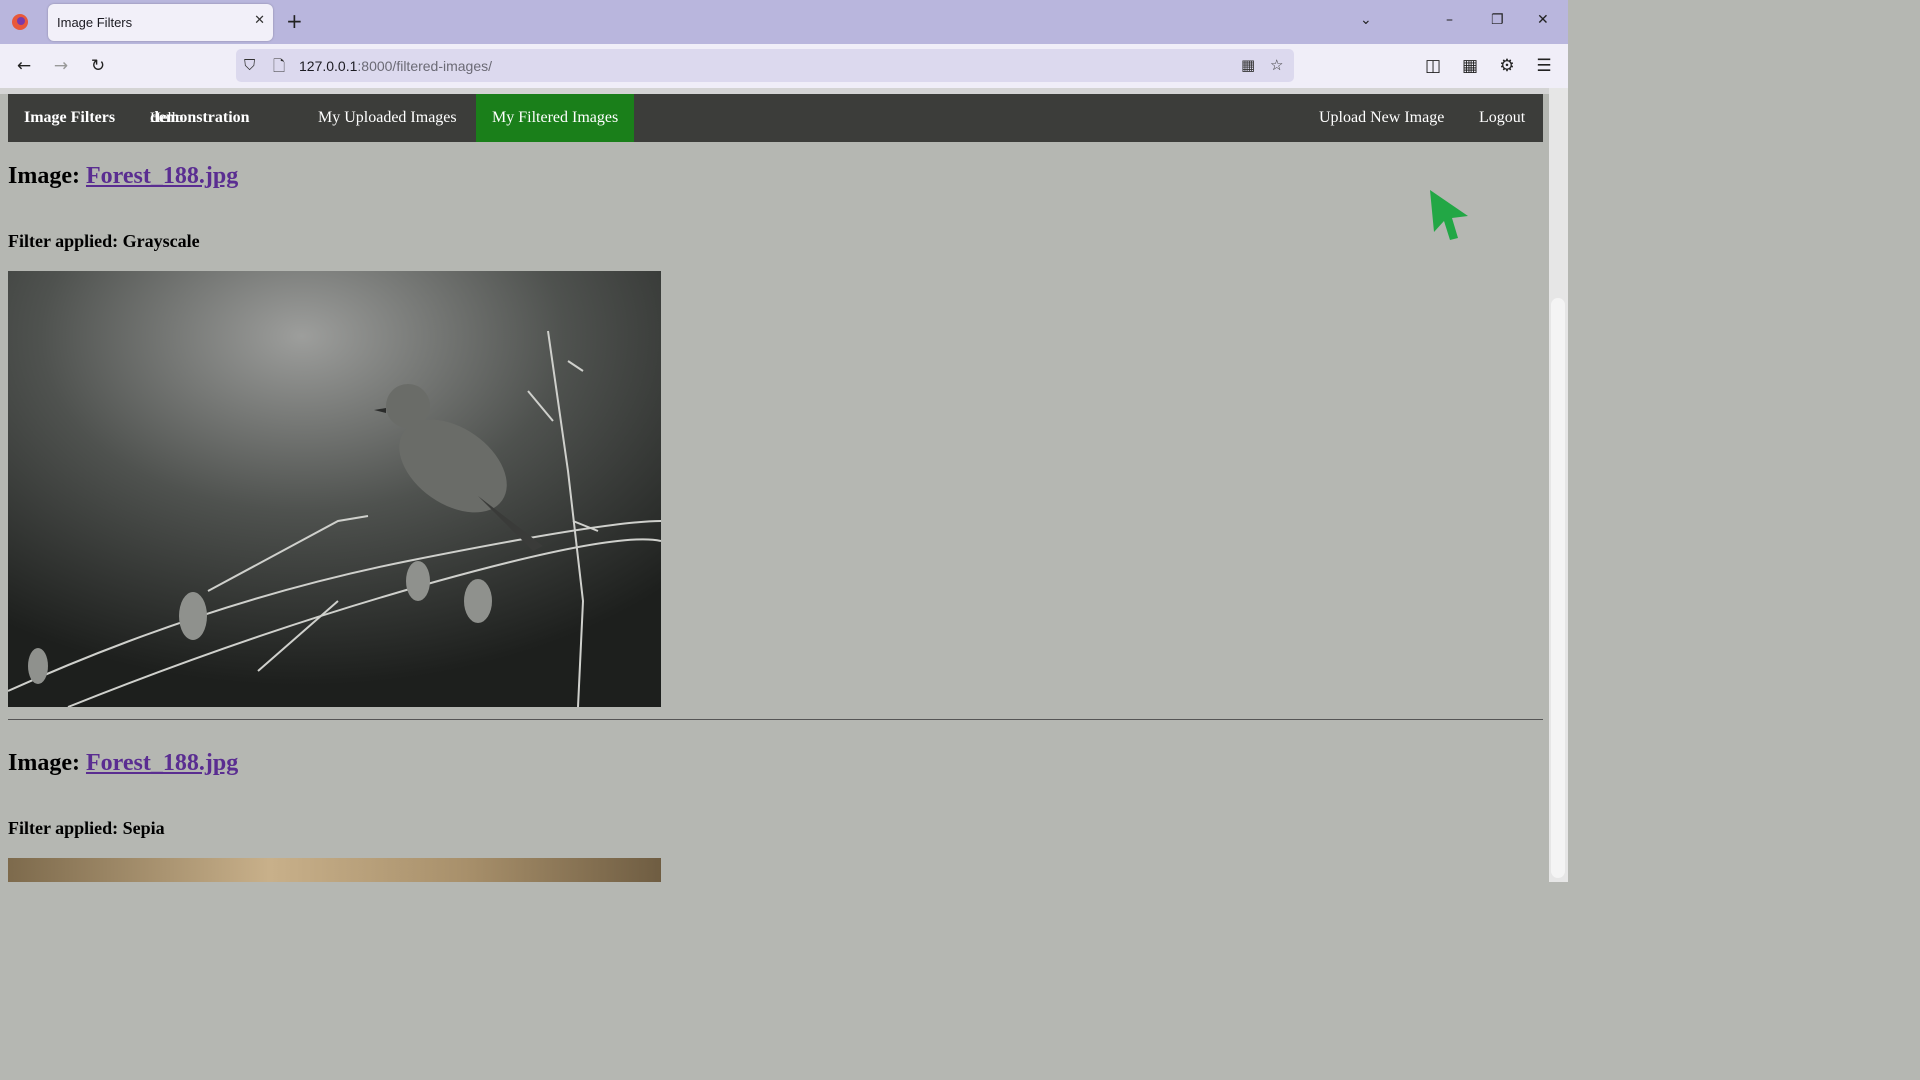 The height and width of the screenshot is (1080, 1920). I want to click on extensions-grid-icon: ▦, so click(1470, 66).